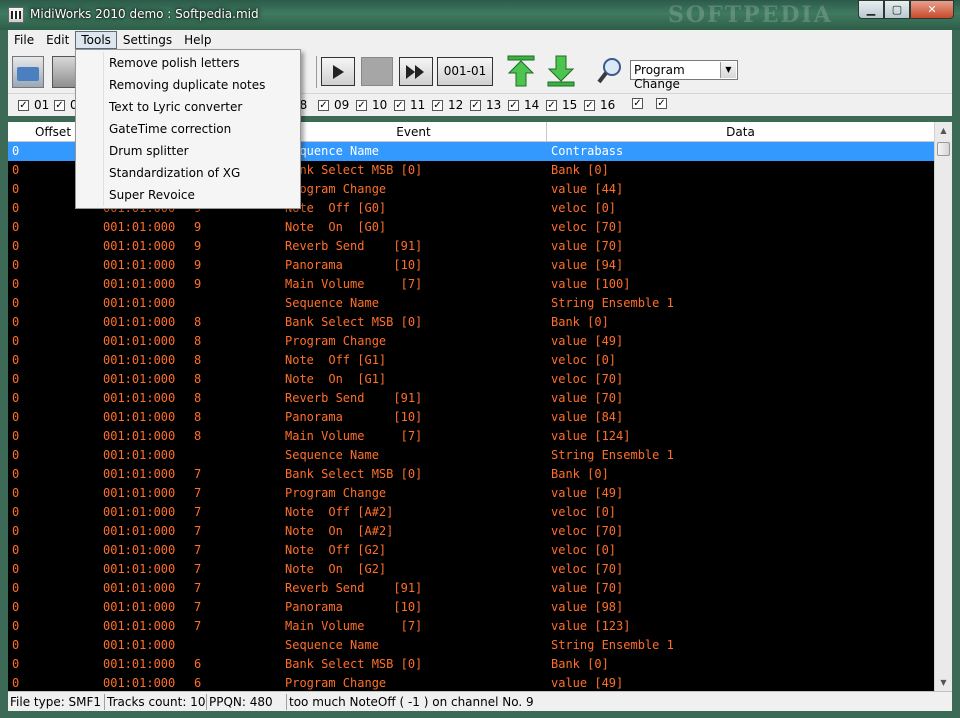  I want to click on position-counter: 001-01, so click(465, 71).